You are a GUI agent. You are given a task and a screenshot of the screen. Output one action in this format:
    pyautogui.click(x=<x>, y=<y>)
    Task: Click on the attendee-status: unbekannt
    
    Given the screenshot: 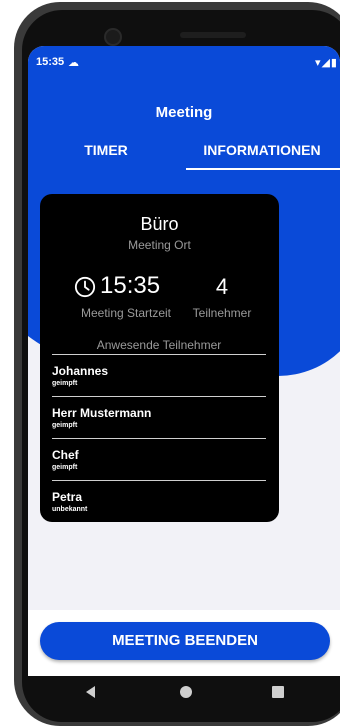 What is the action you would take?
    pyautogui.click(x=70, y=509)
    